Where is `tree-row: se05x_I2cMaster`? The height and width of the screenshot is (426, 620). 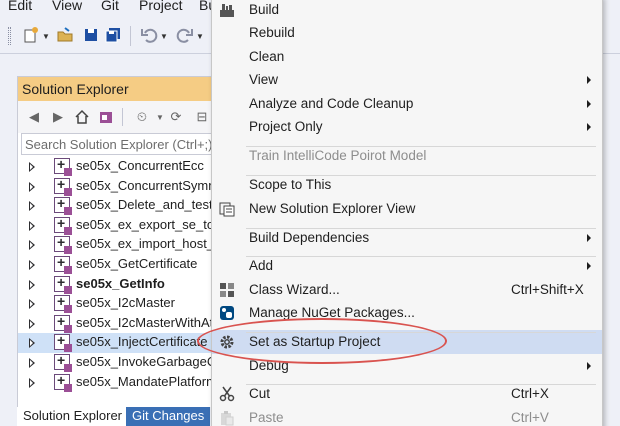 tree-row: se05x_I2cMaster is located at coordinates (118, 303).